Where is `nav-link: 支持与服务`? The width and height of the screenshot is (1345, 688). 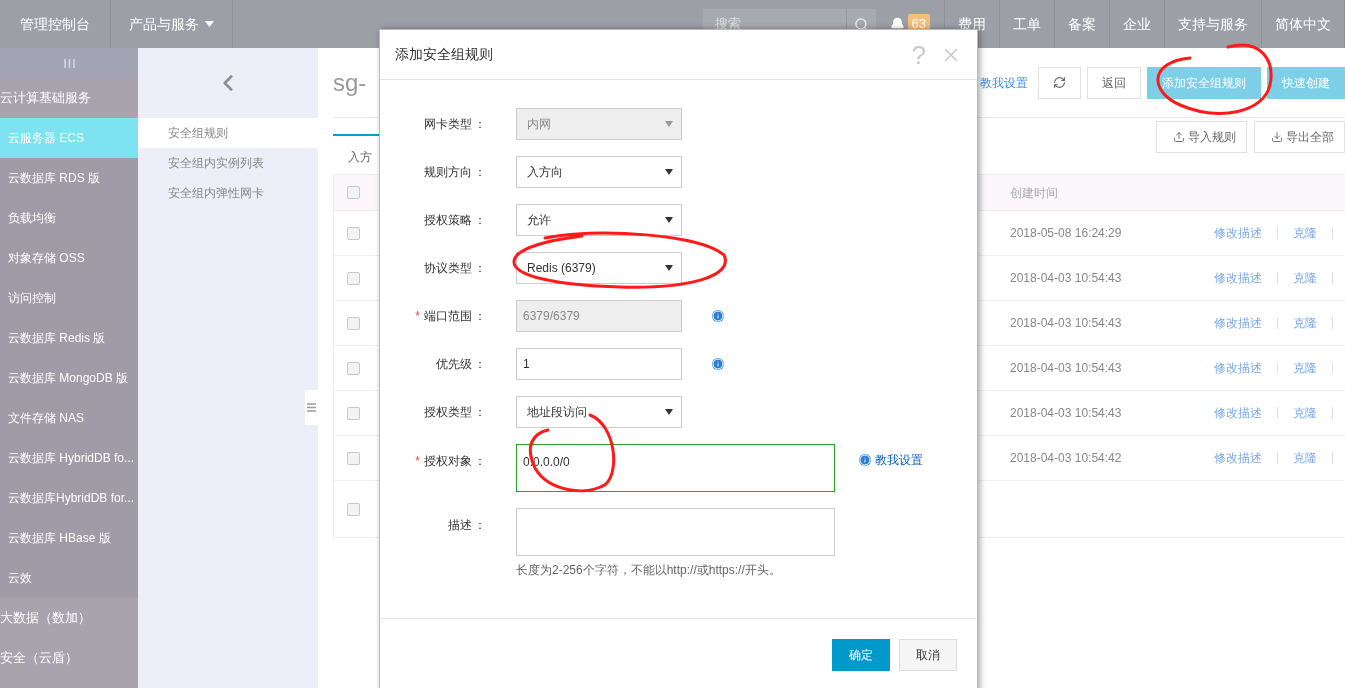 nav-link: 支持与服务 is located at coordinates (1213, 24).